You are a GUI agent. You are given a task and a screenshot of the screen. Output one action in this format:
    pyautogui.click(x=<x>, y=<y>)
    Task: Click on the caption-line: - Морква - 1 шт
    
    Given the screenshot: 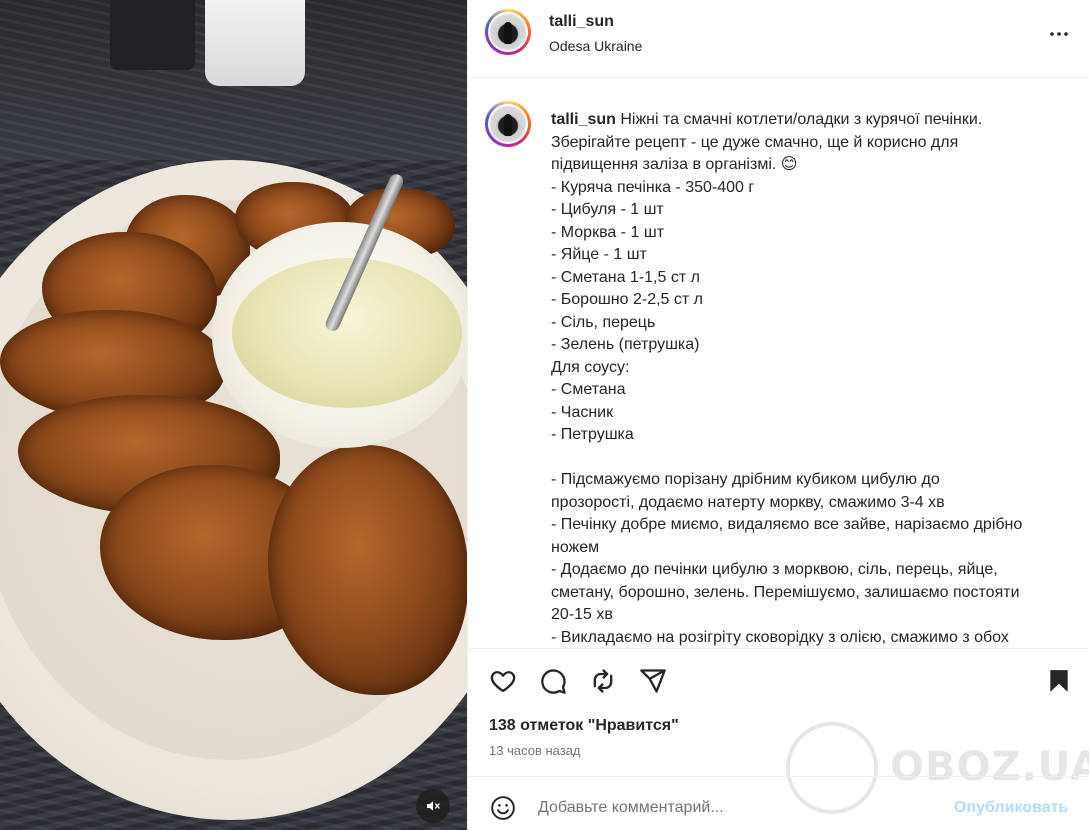 What is the action you would take?
    pyautogui.click(x=608, y=232)
    